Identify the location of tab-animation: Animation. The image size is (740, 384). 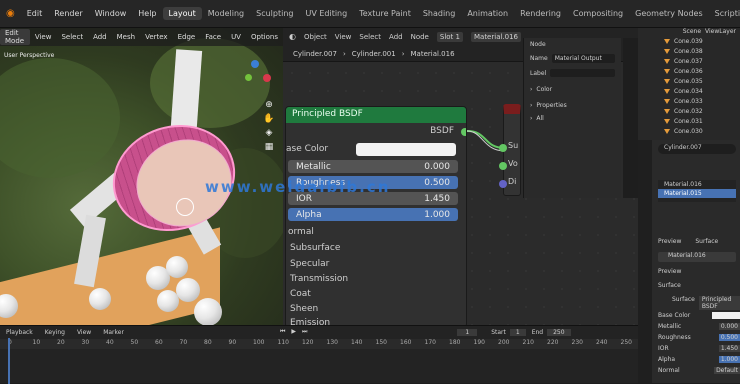
(487, 13).